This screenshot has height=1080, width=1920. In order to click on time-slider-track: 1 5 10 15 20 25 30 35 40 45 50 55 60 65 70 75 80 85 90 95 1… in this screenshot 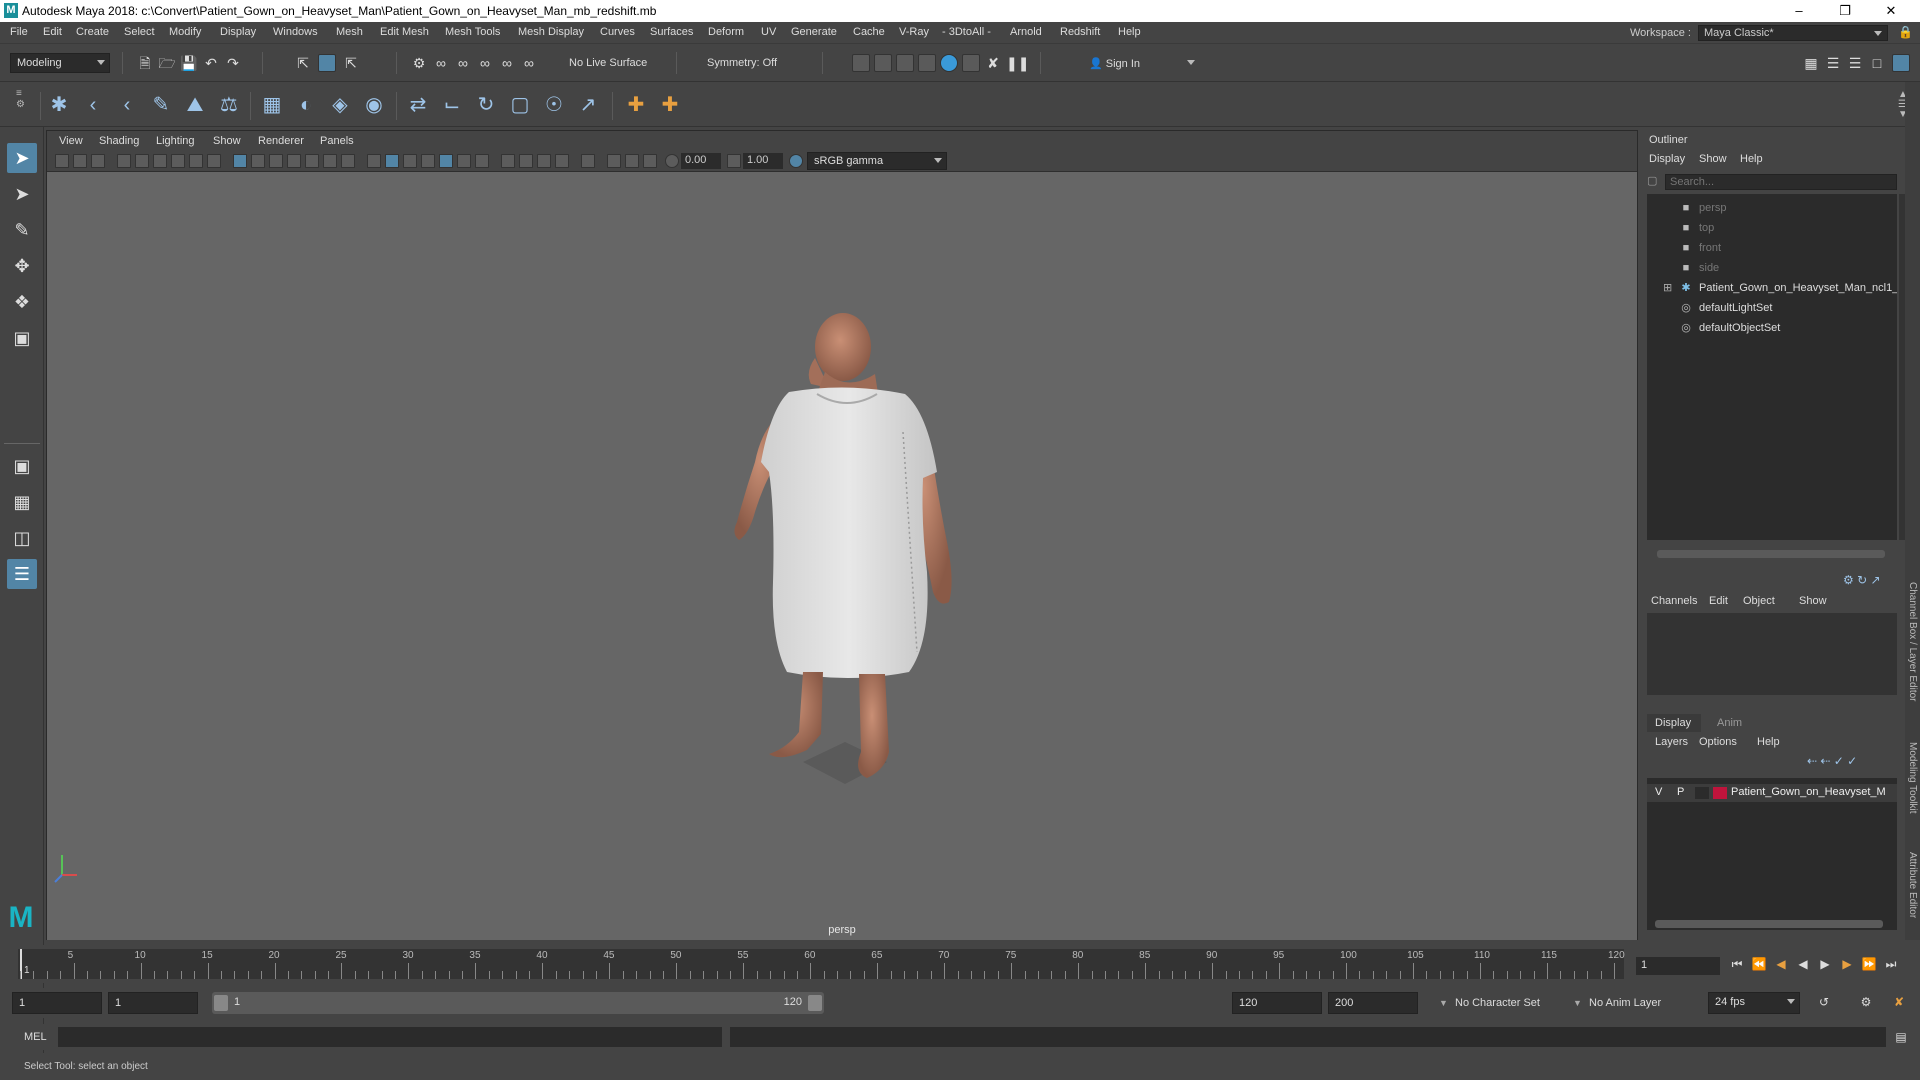, I will do `click(821, 964)`.